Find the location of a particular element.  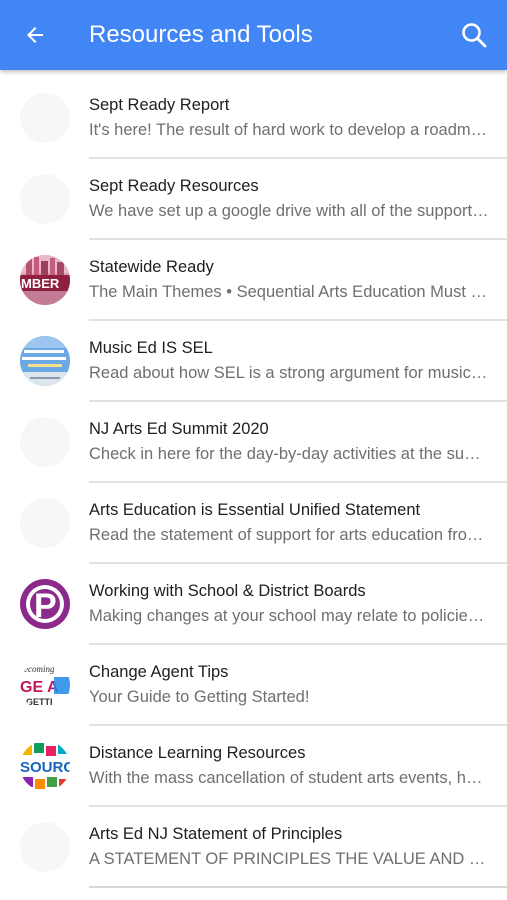

avatar-image: SOURC is located at coordinates (45, 766).